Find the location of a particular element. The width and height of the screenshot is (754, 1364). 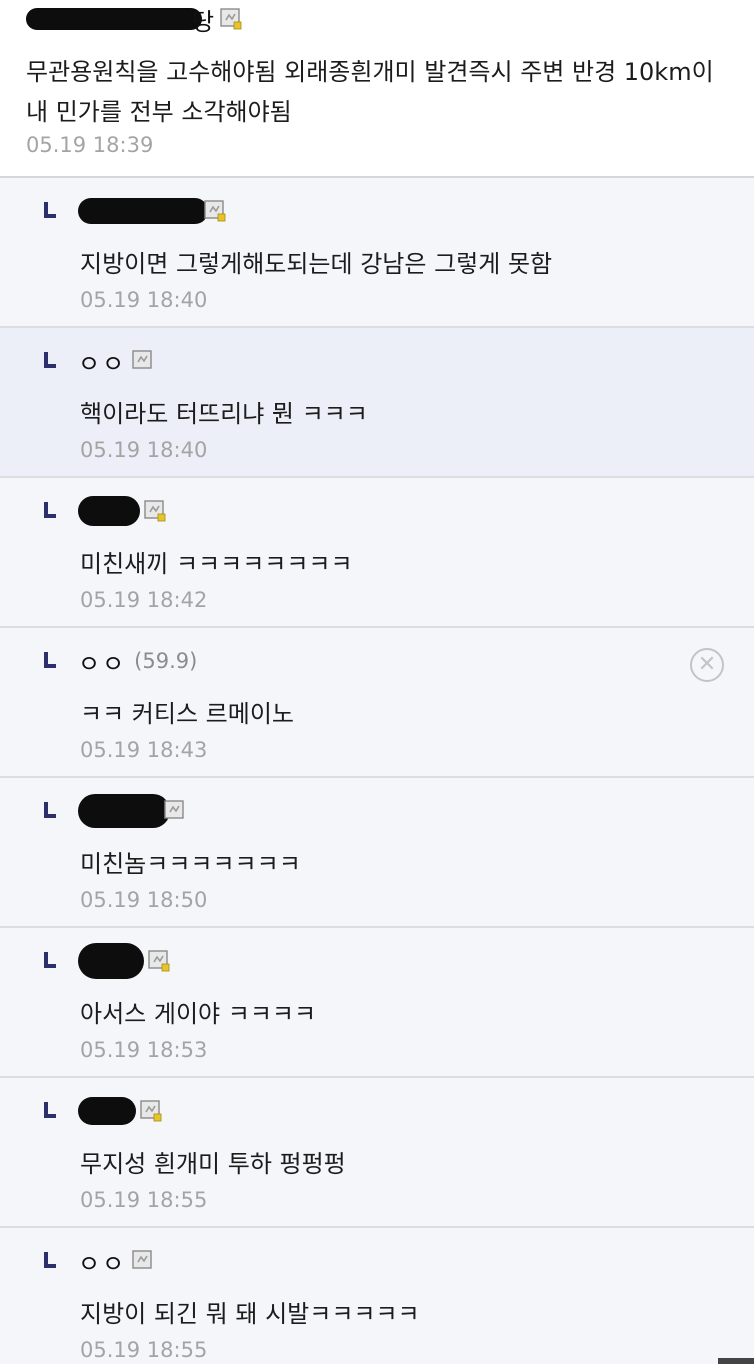

reply-text: 아서스 게이야 ㅋㅋㅋㅋ is located at coordinates (198, 1014).